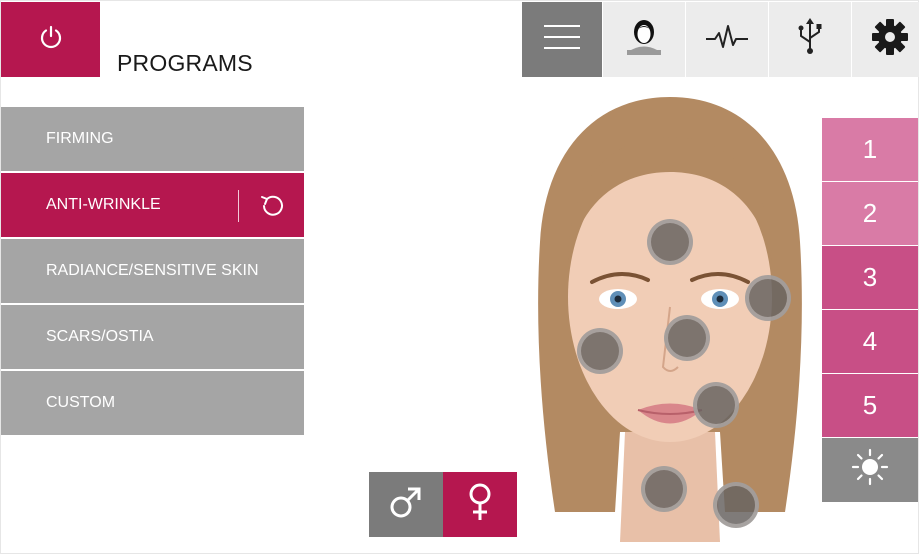 The image size is (919, 554). I want to click on brightness-button, so click(870, 470).